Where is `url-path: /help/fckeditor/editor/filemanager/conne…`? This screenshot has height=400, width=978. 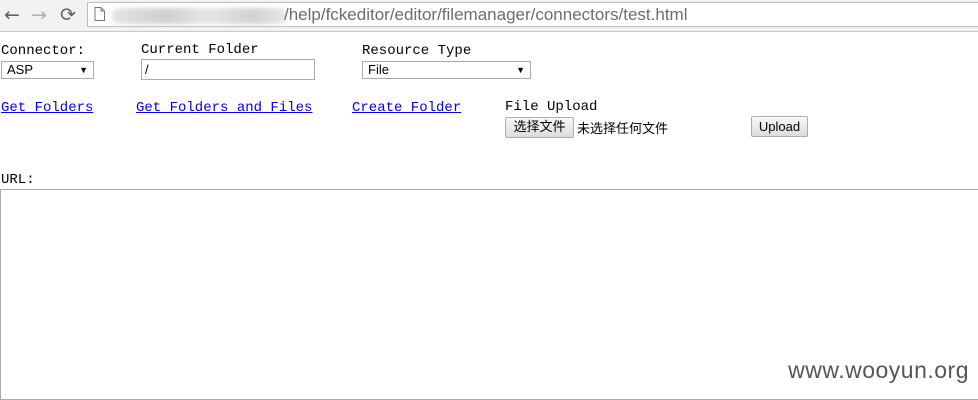
url-path: /help/fckeditor/editor/filemanager/conne… is located at coordinates (486, 14).